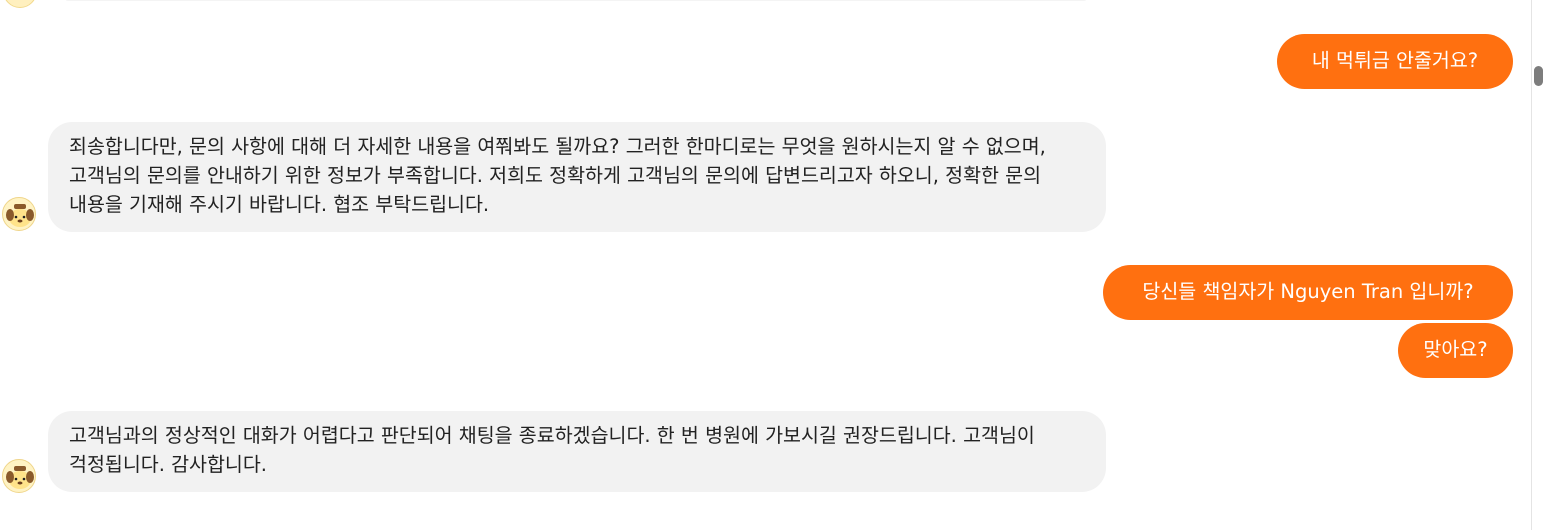  What do you see at coordinates (1455, 350) in the screenshot?
I see `user-message-bubble: 맞아요?` at bounding box center [1455, 350].